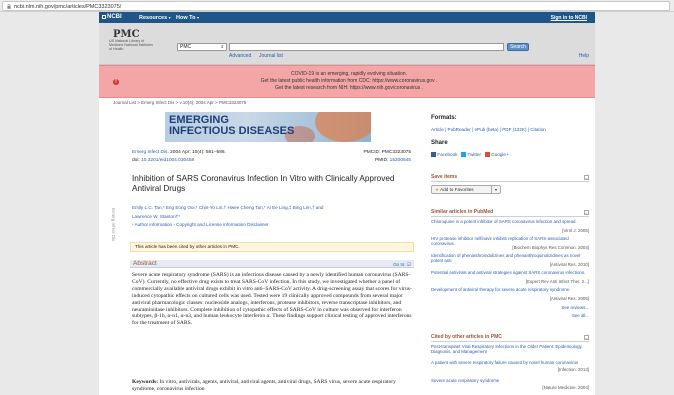  What do you see at coordinates (518, 47) in the screenshot?
I see `search-button: Search` at bounding box center [518, 47].